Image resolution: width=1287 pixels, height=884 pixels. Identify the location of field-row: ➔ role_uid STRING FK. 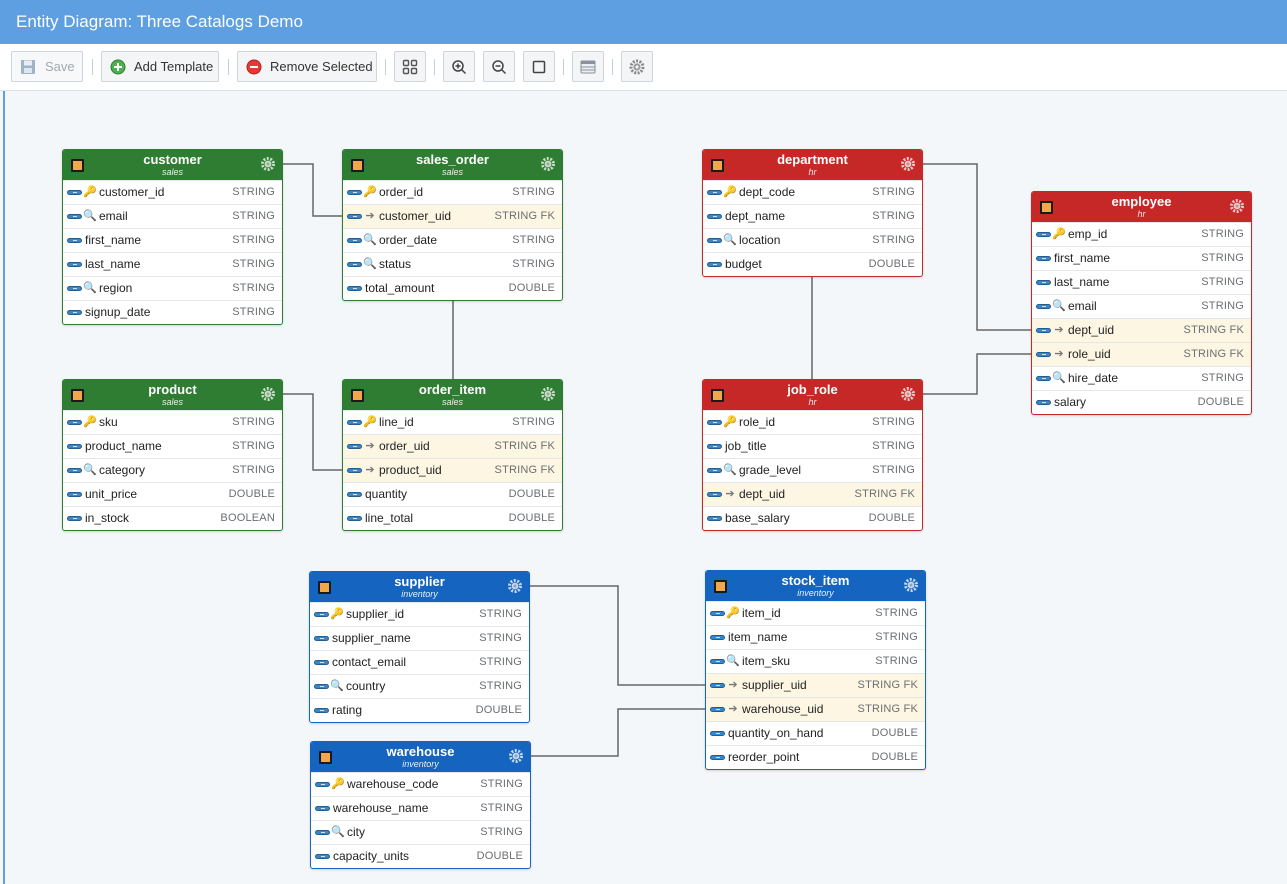
(1141, 354).